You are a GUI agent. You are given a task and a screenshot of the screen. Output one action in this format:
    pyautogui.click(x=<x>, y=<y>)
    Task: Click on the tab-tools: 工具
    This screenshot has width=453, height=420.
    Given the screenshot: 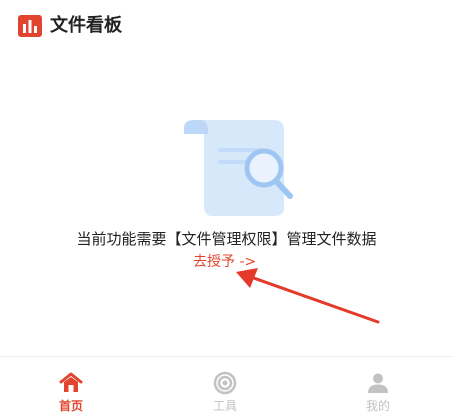 What is the action you would take?
    pyautogui.click(x=225, y=388)
    